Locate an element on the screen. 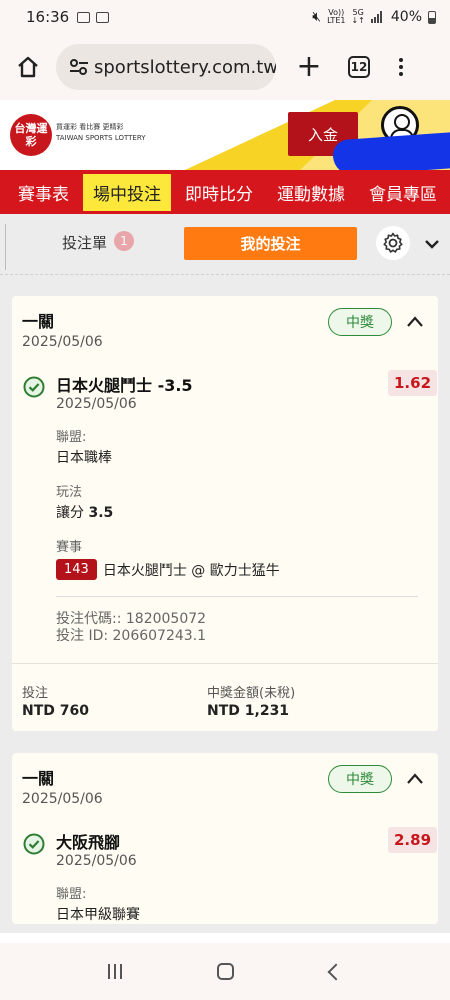 The image size is (450, 1000). event-name: 日本火腿鬥士 @ 歐力士猛牛 is located at coordinates (191, 570).